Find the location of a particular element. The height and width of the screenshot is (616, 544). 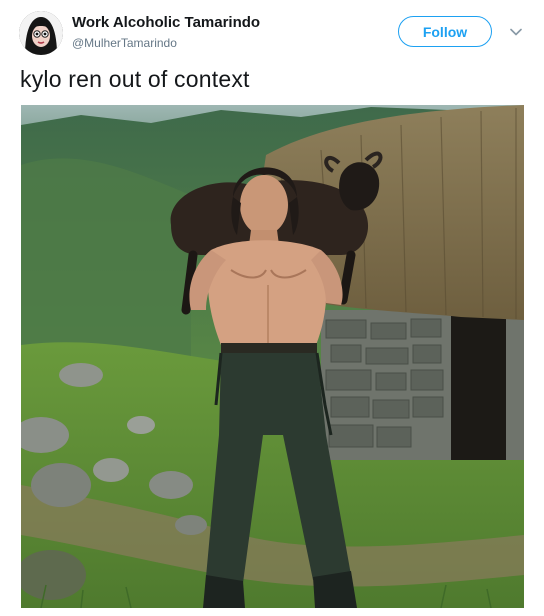

follow-button-label: Follow is located at coordinates (445, 31).